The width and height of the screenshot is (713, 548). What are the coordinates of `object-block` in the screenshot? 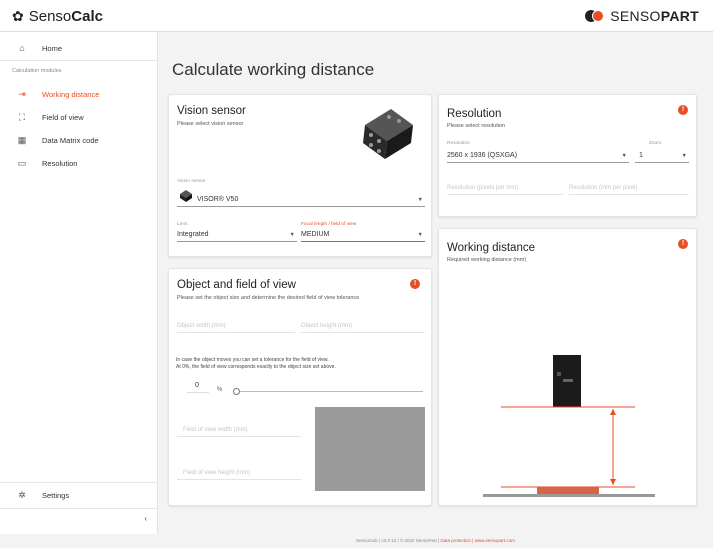 It's located at (568, 490).